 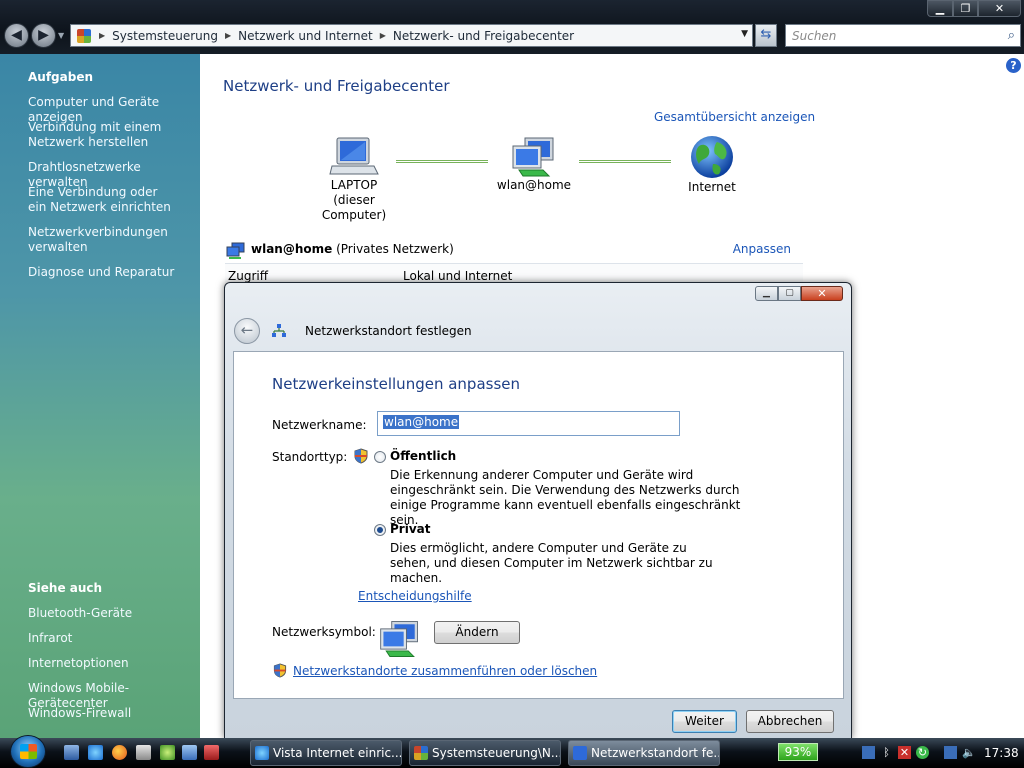 I want to click on map-node-network: wlan@home, so click(x=534, y=164).